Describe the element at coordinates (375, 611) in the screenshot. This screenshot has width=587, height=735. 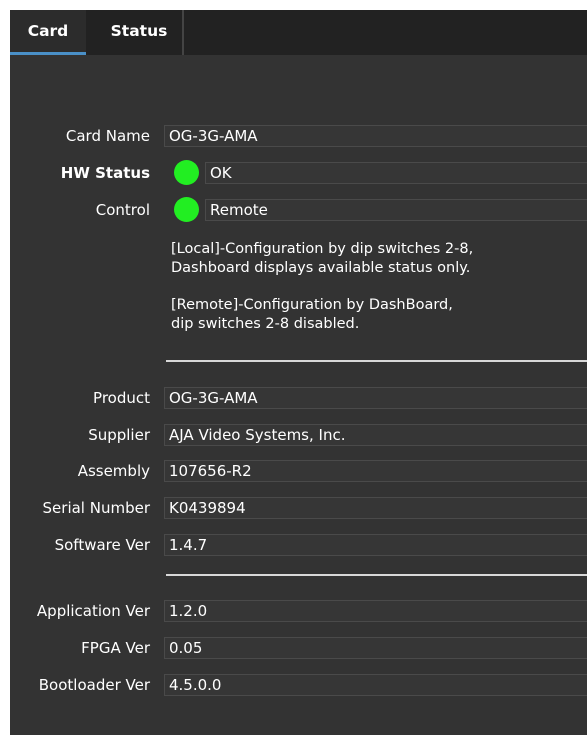
I see `application-ver-field: 1.2.0` at that location.